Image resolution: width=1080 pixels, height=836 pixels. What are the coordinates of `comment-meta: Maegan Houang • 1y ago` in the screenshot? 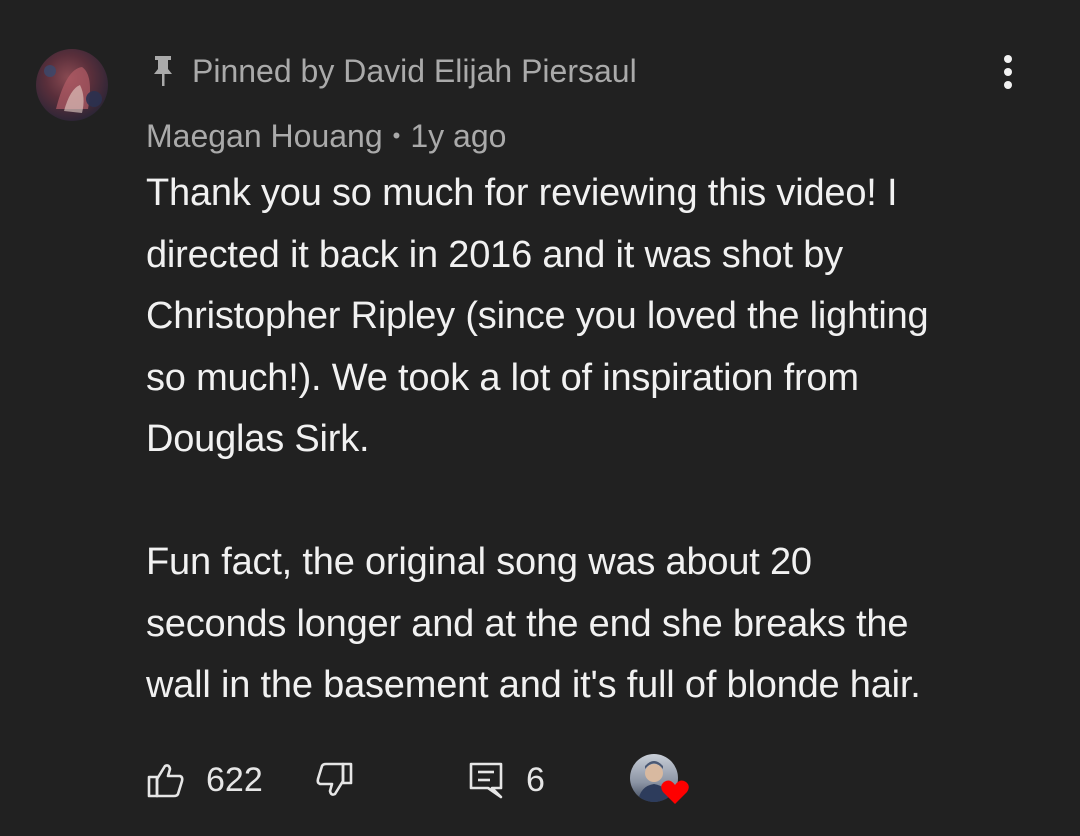 It's located at (326, 136).